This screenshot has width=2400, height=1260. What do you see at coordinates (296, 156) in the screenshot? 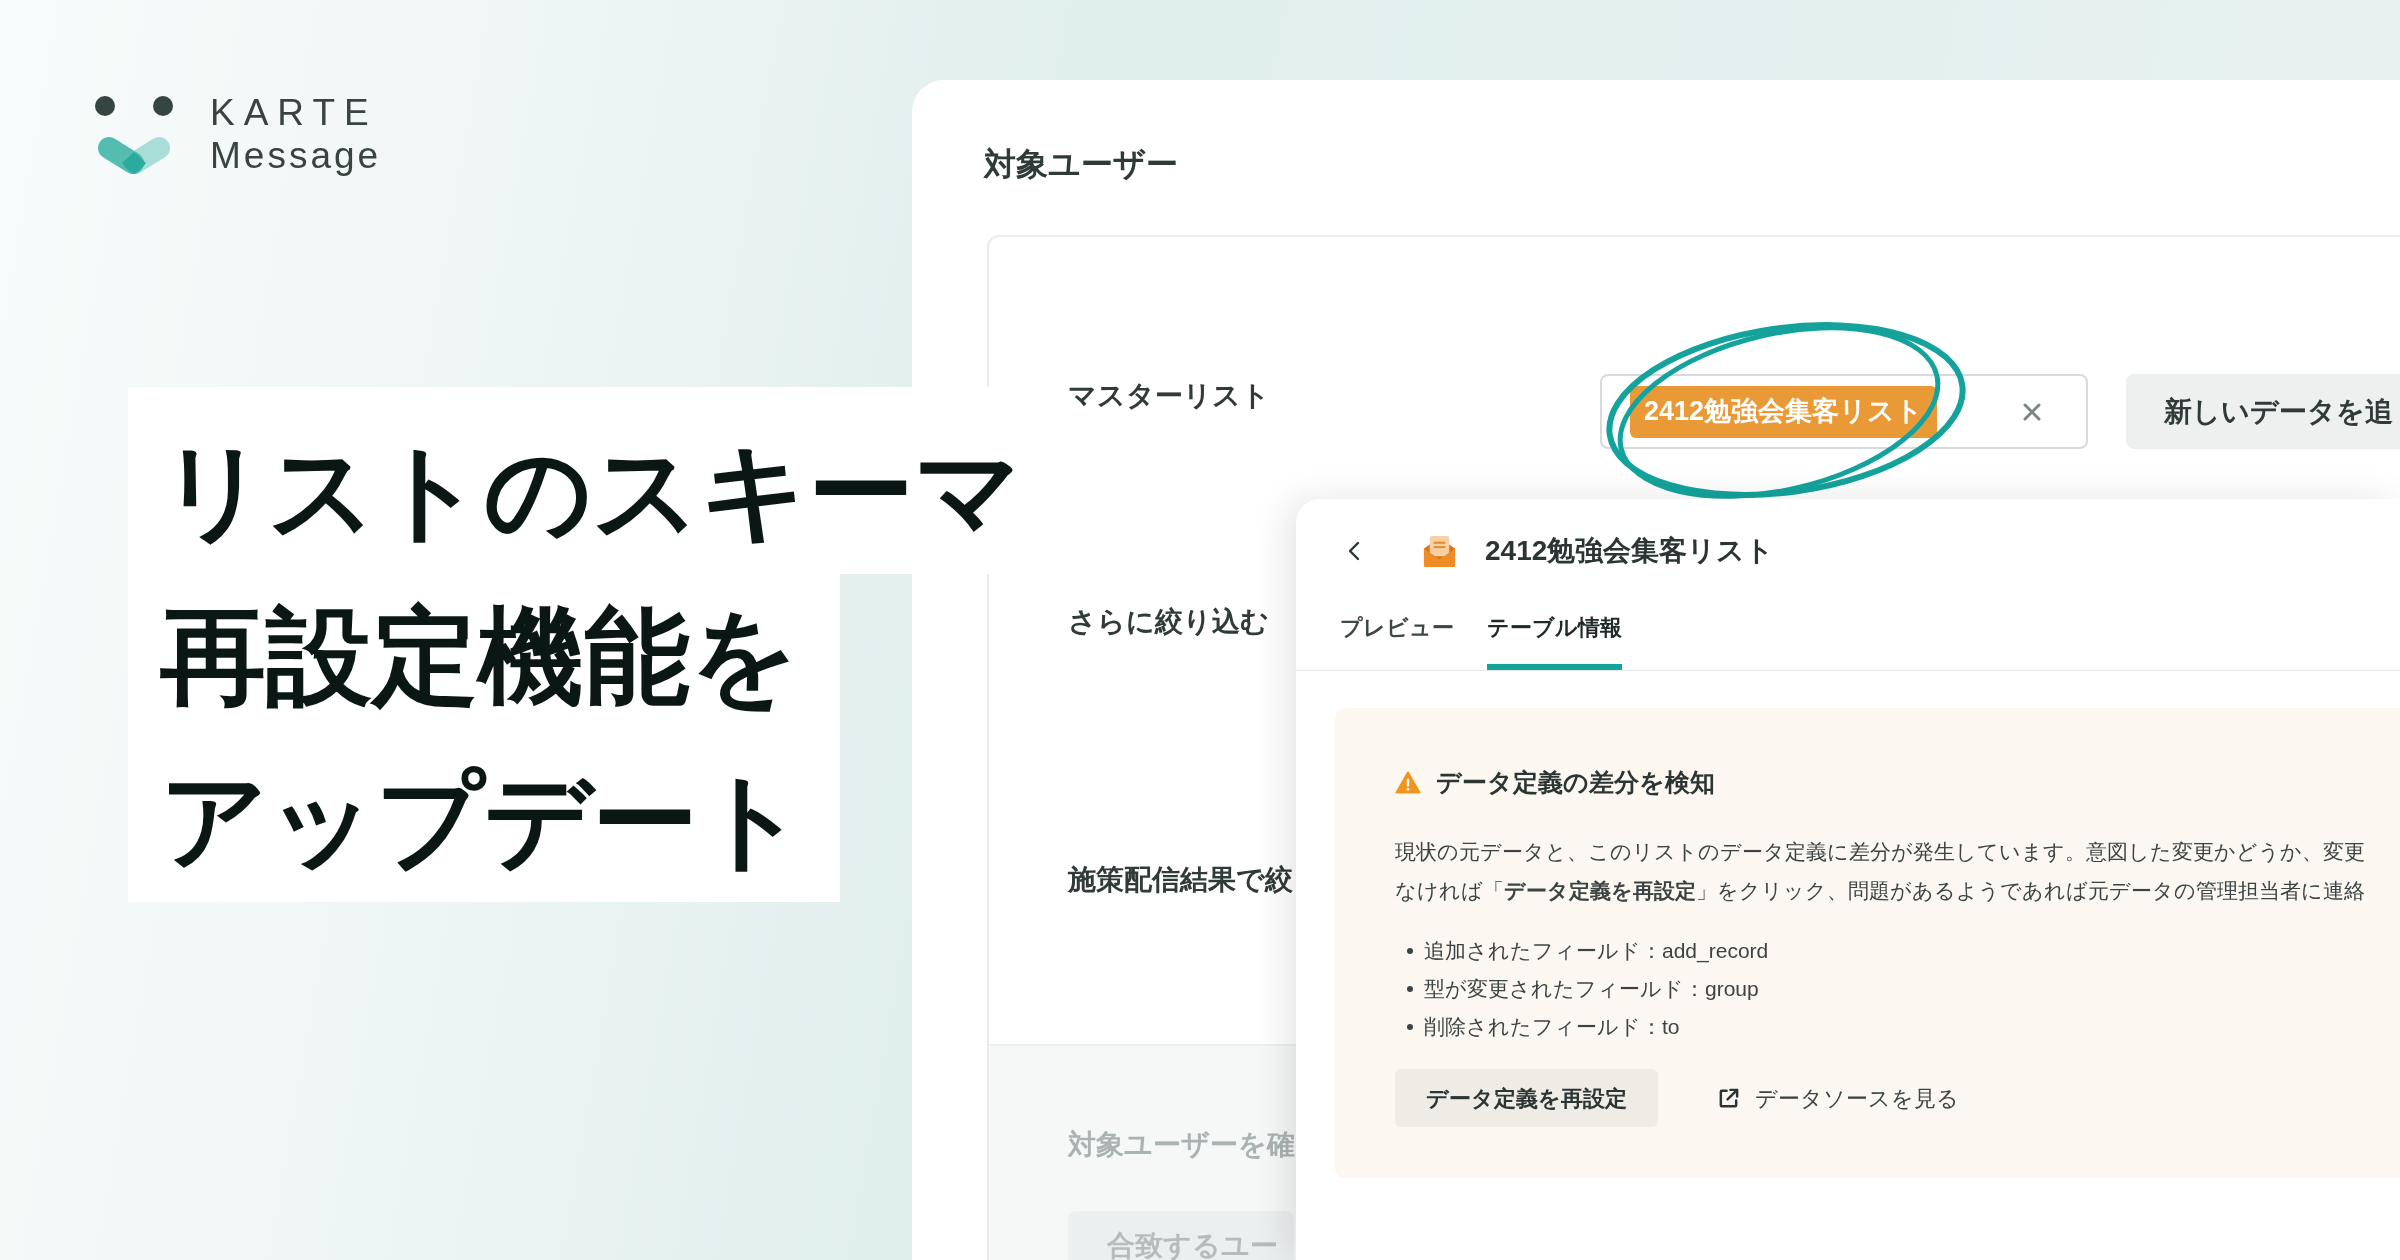
I see `product-name: Message` at bounding box center [296, 156].